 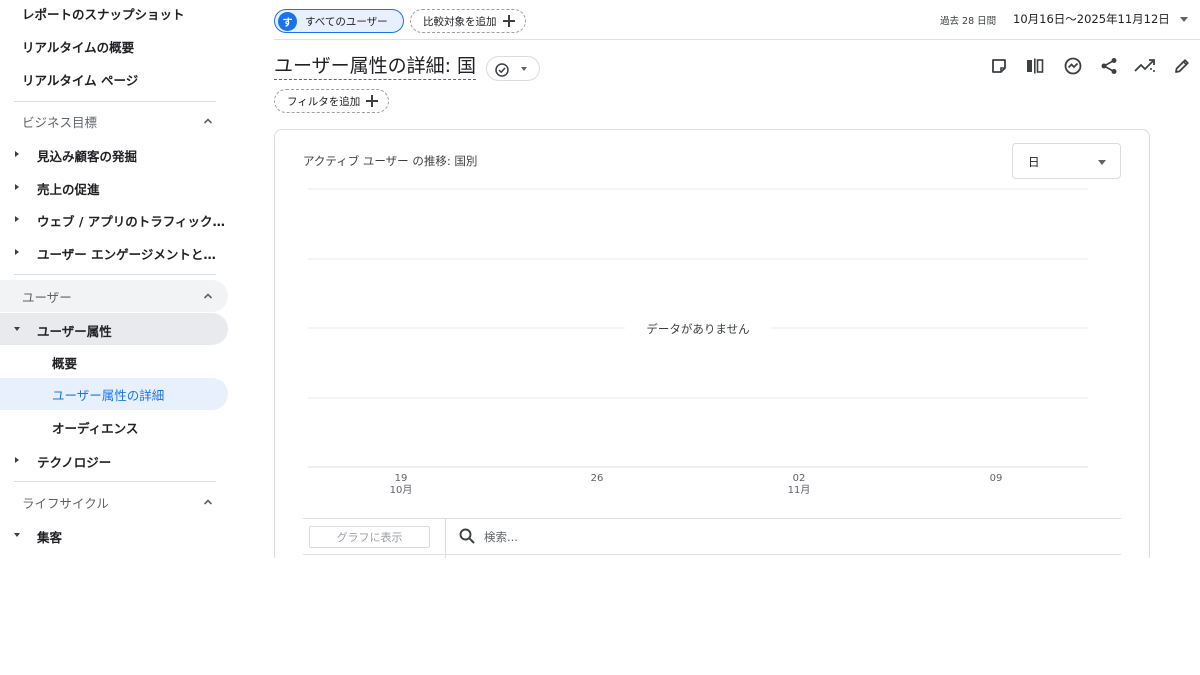 What do you see at coordinates (799, 490) in the screenshot?
I see `x-tick-month: 11月` at bounding box center [799, 490].